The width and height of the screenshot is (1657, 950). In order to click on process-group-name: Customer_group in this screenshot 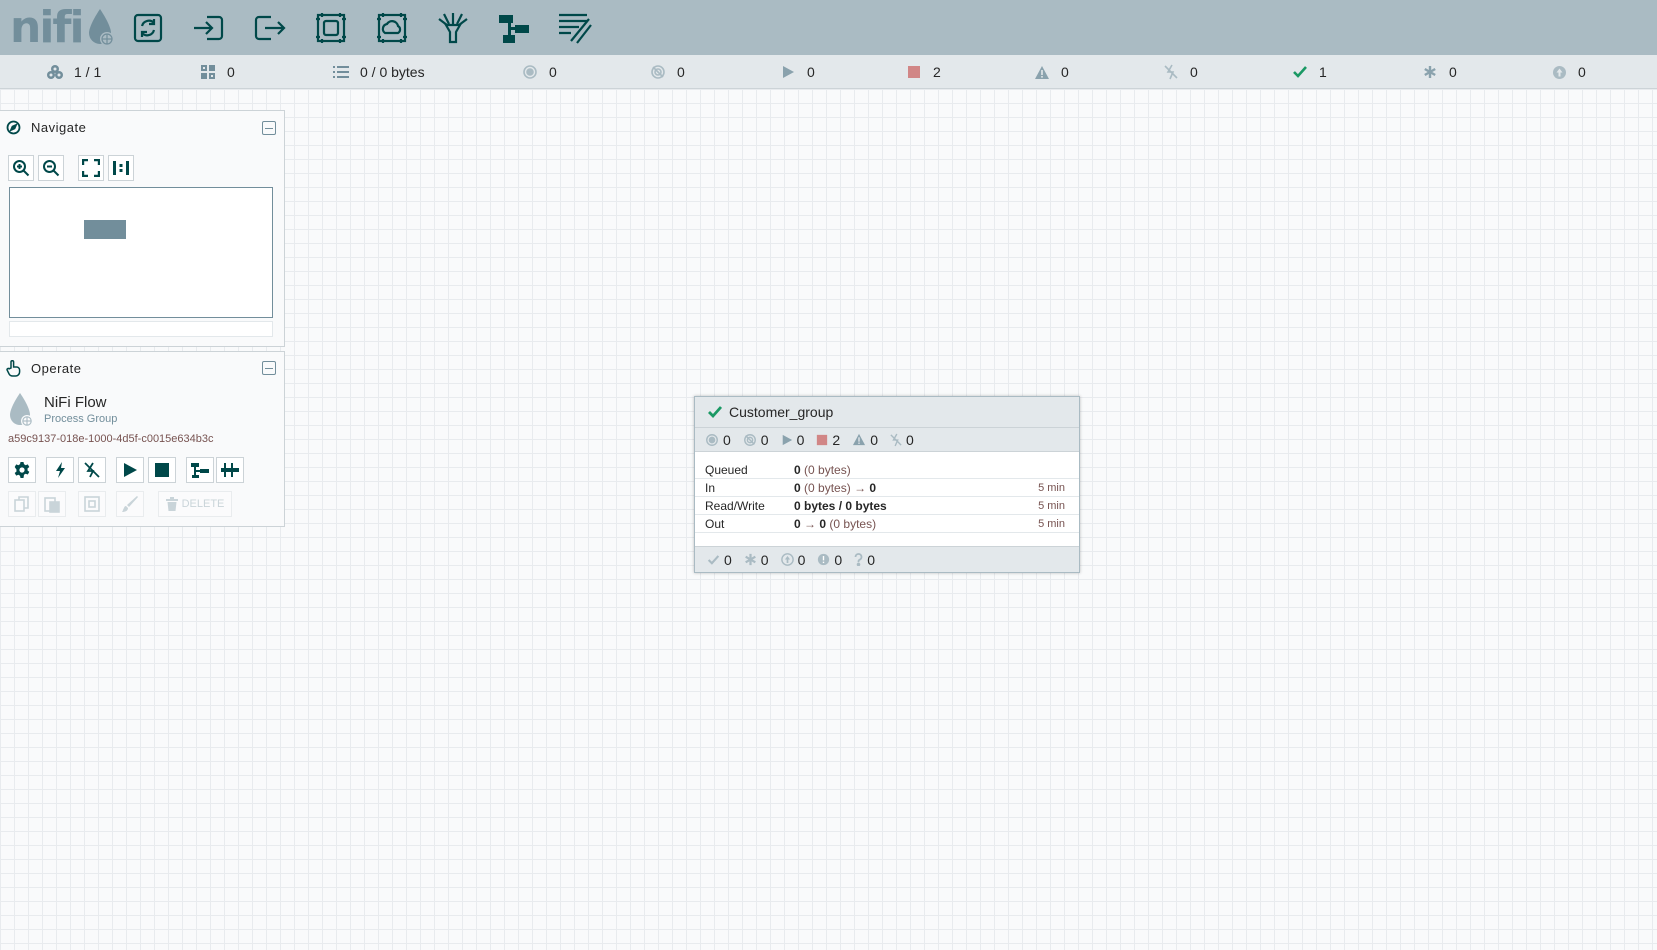, I will do `click(781, 412)`.